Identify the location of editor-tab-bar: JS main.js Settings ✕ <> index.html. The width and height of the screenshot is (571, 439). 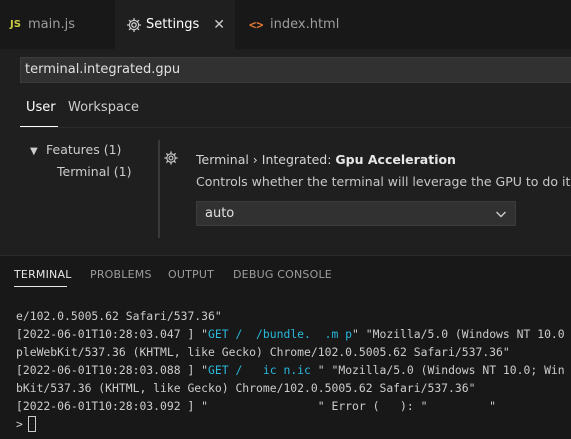
(285, 24).